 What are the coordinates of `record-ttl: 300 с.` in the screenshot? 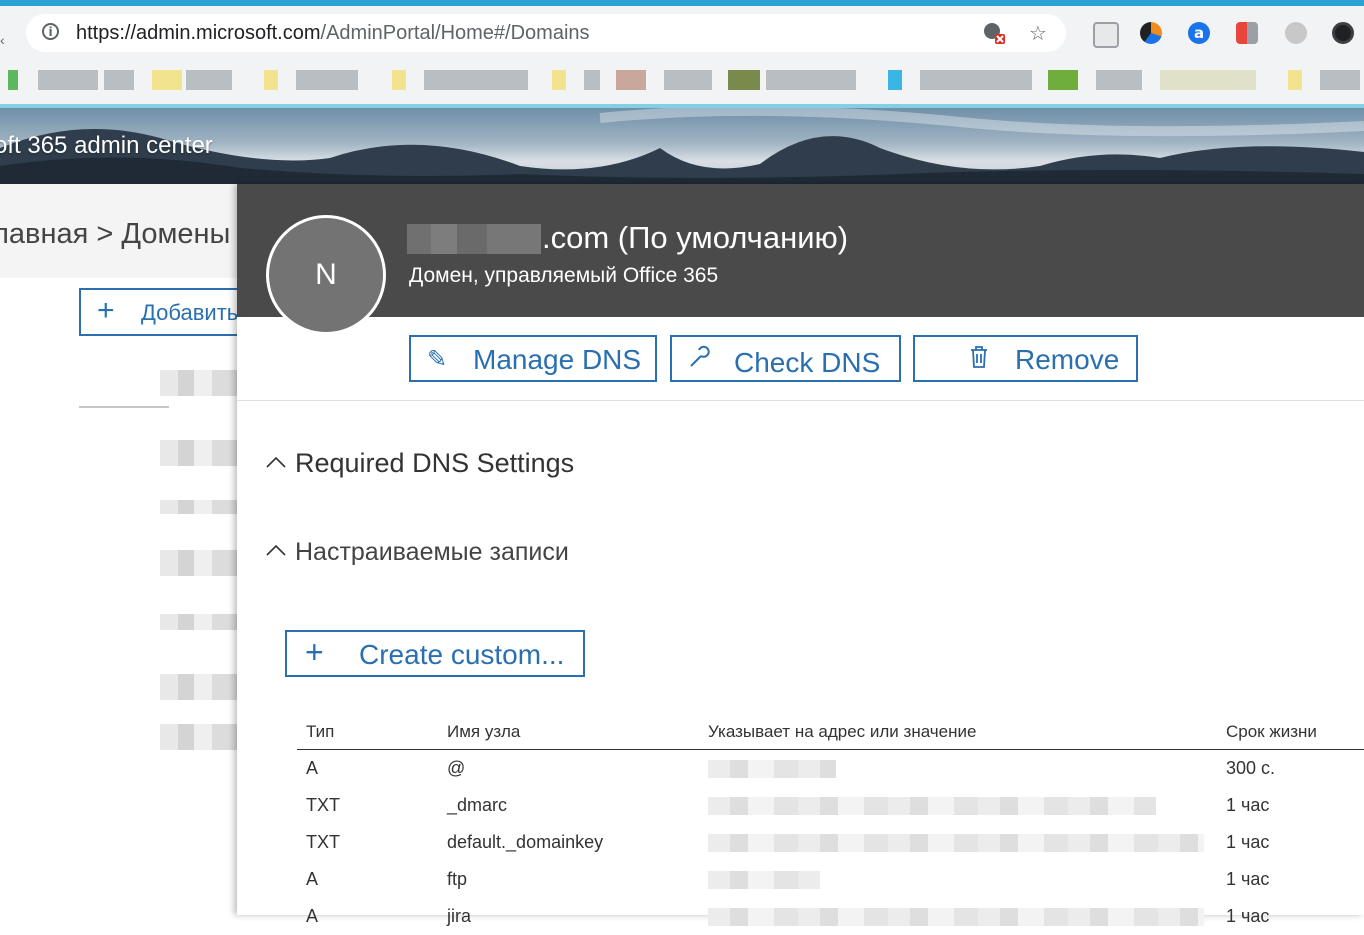 It's located at (1251, 768).